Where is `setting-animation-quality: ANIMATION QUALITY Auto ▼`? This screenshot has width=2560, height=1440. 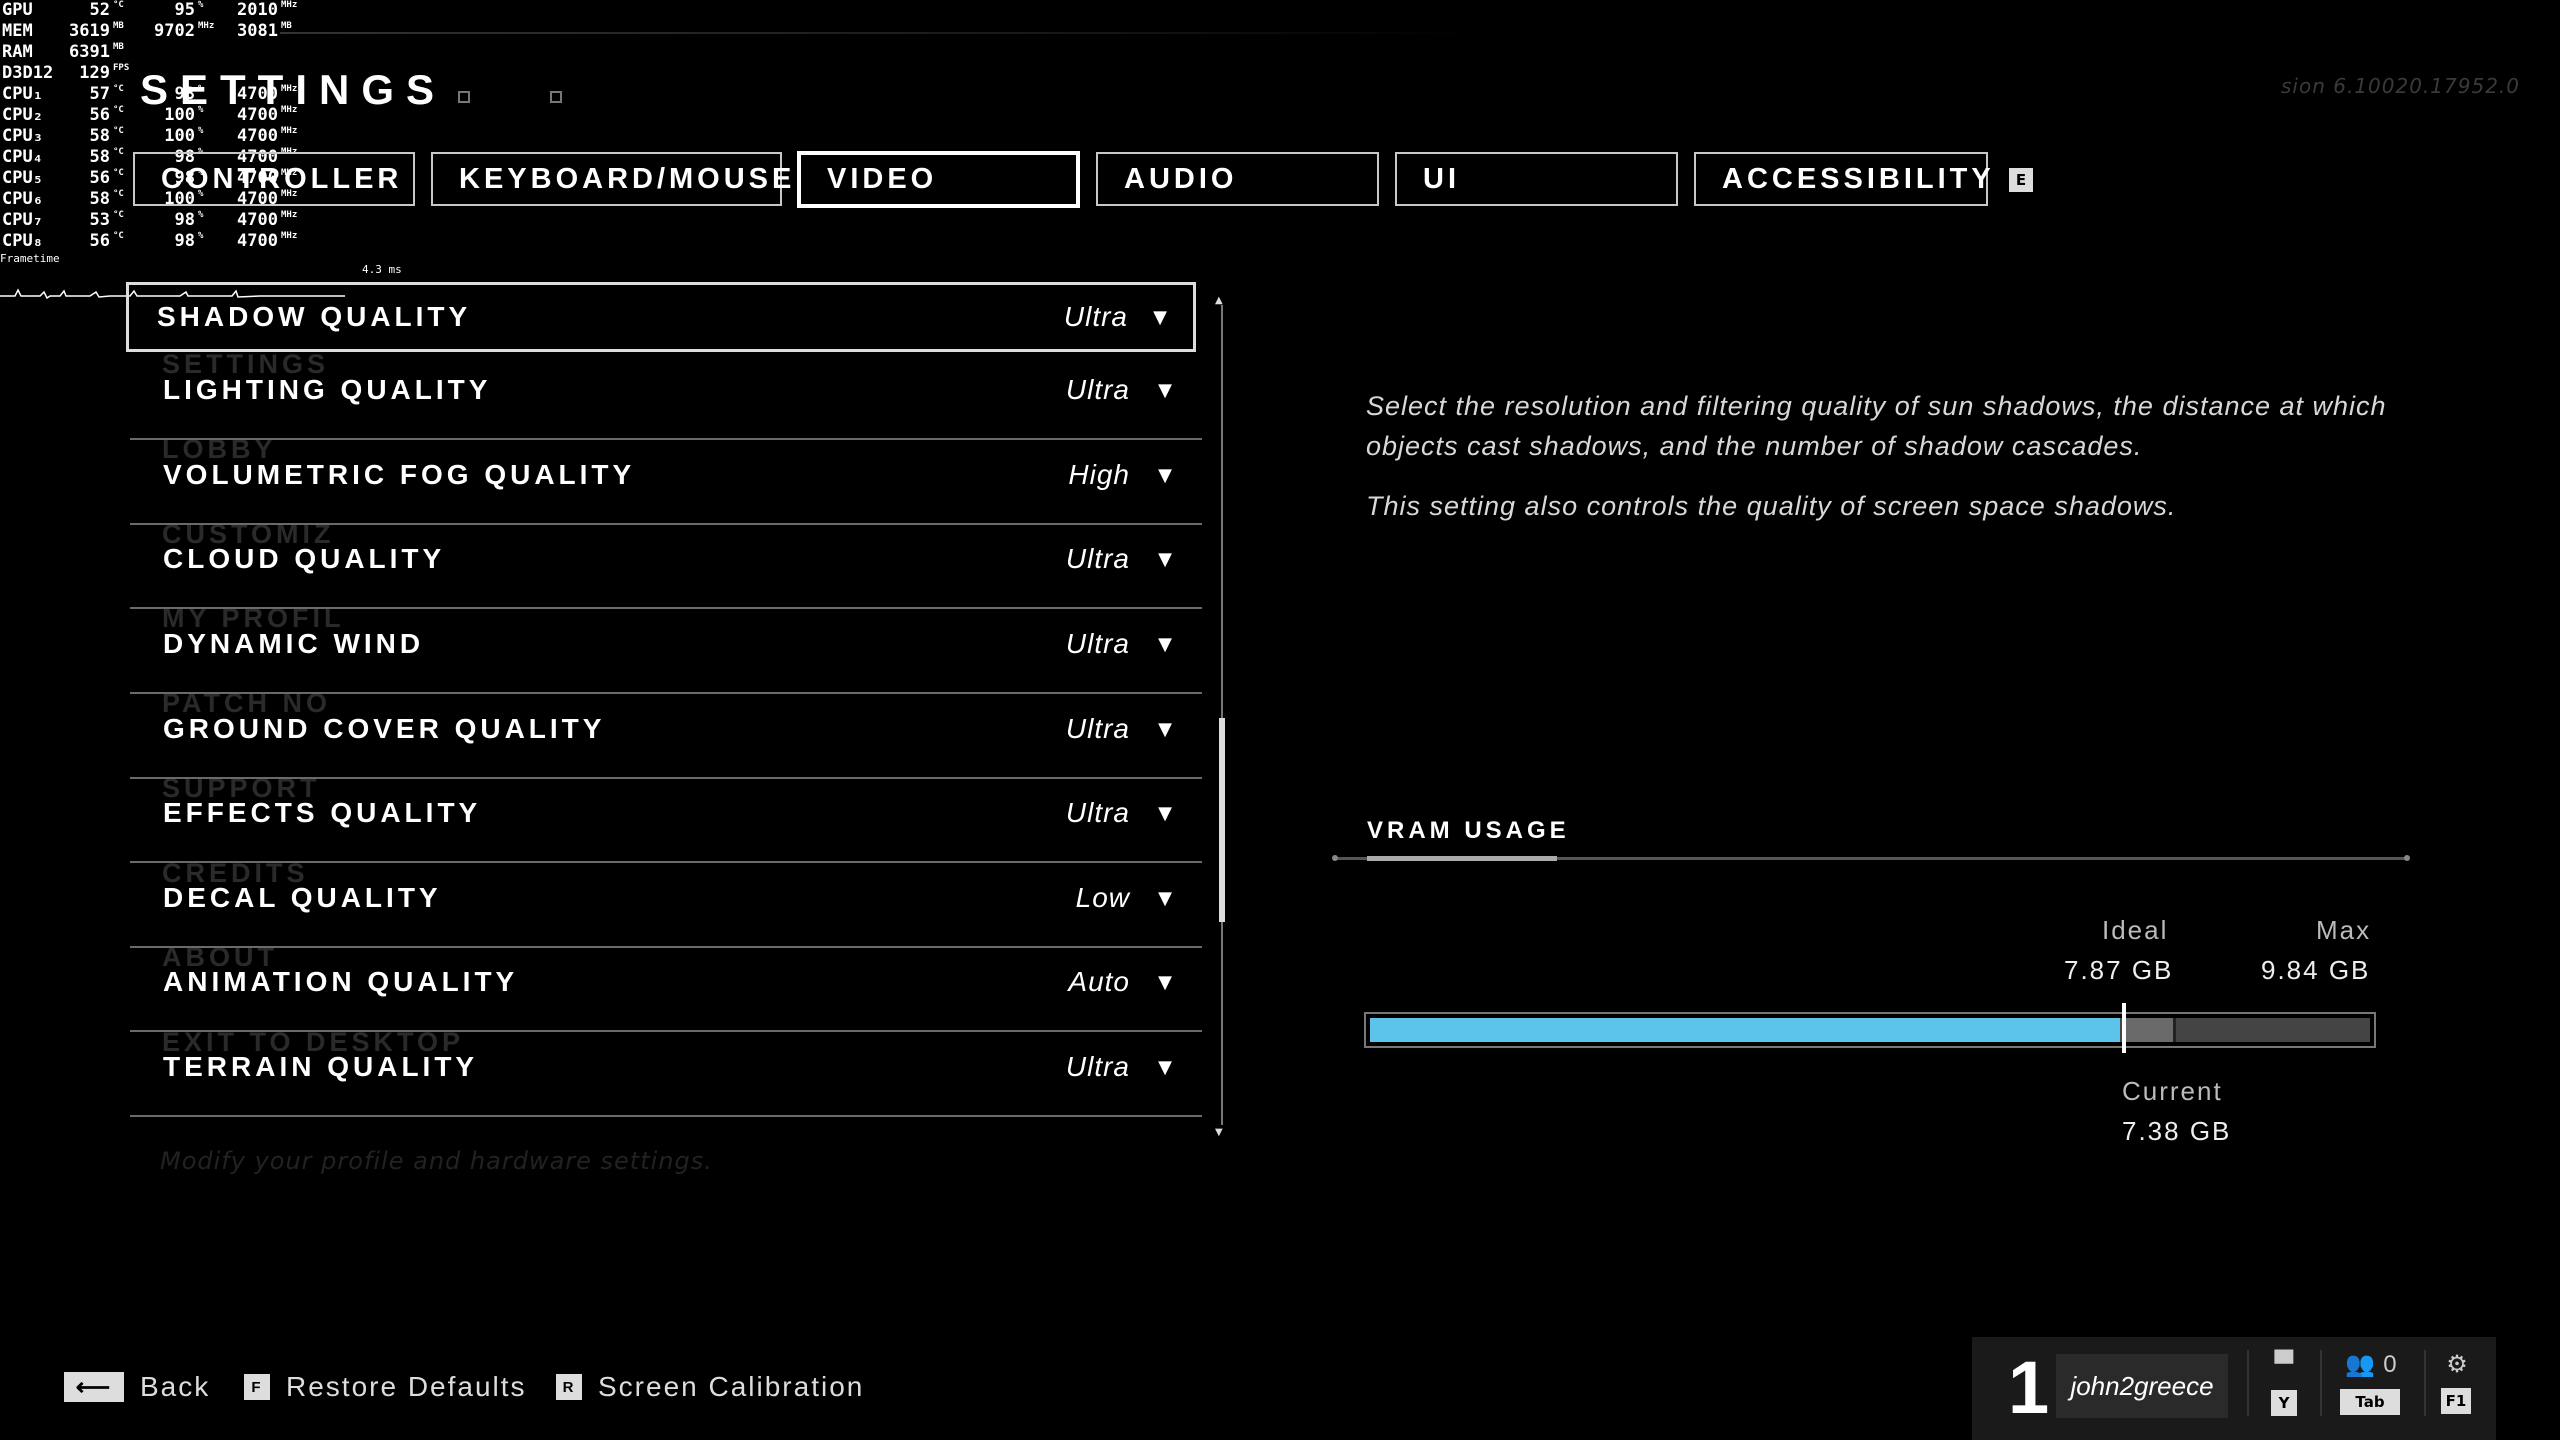
setting-animation-quality: ANIMATION QUALITY Auto ▼ is located at coordinates (666, 990).